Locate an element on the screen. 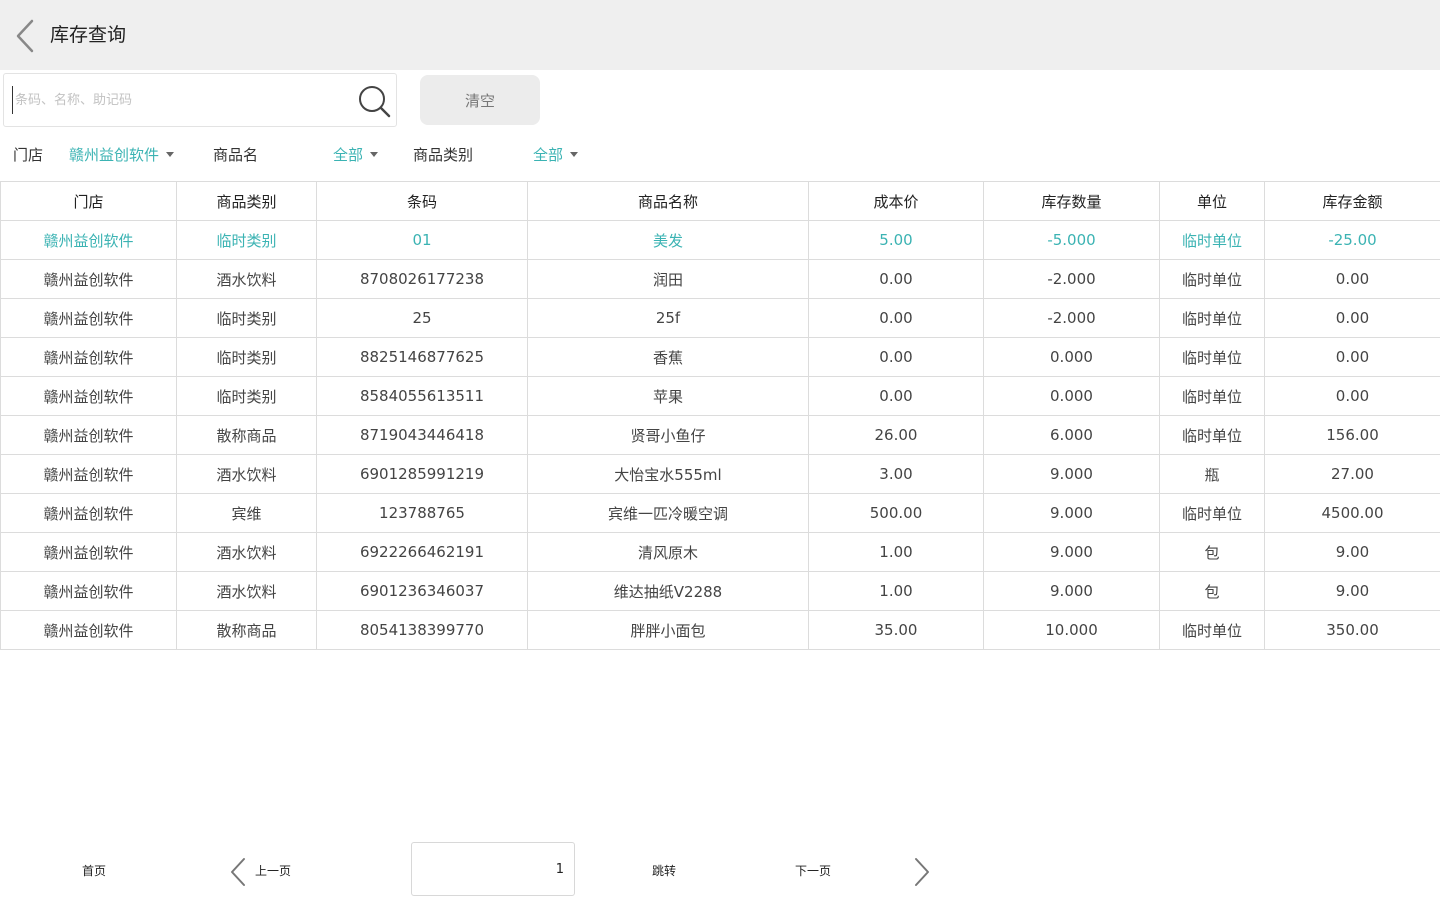  cell-product-name: 贤哥小鱼仔 is located at coordinates (668, 435).